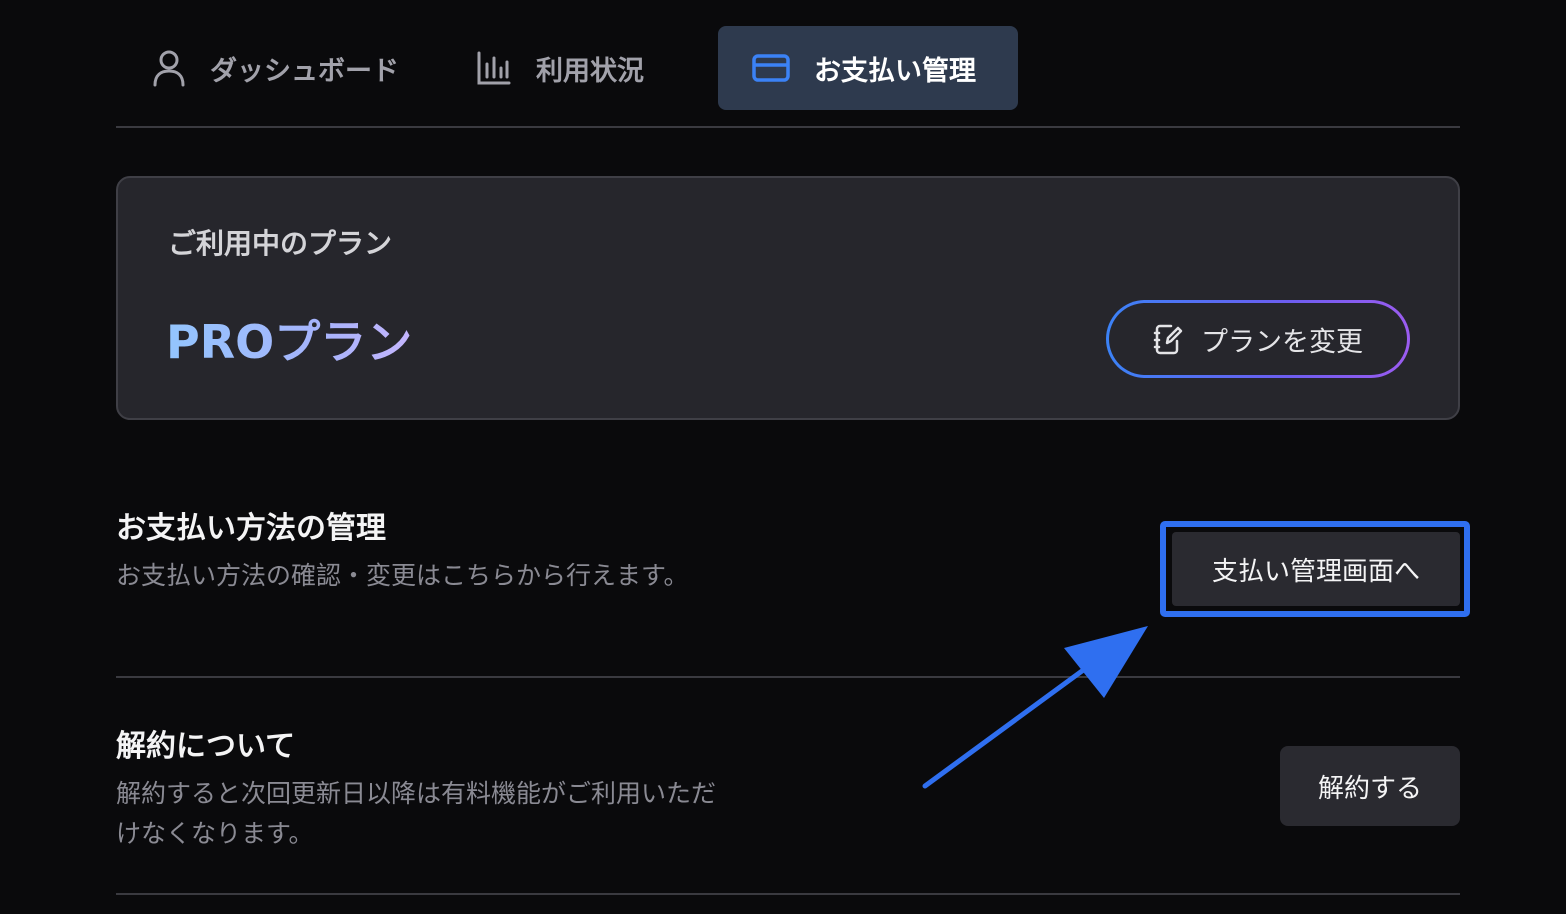  Describe the element at coordinates (1035, 707) in the screenshot. I see `annotation-arrow-icon` at that location.